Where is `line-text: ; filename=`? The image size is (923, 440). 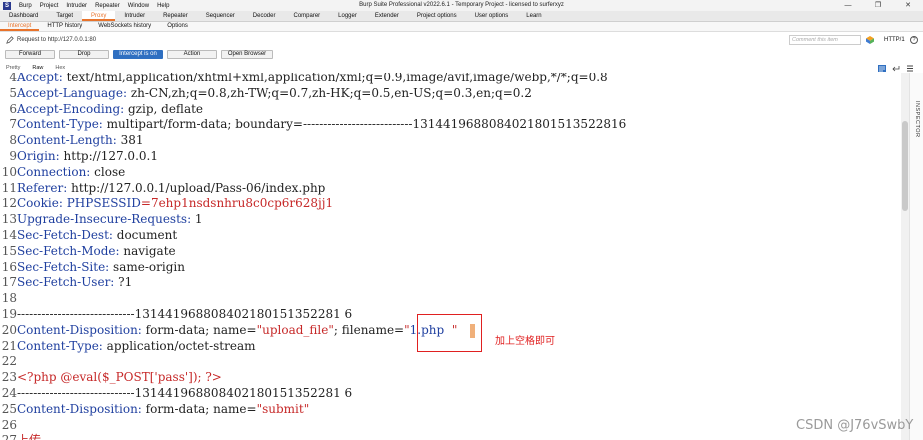 line-text: ; filename= is located at coordinates (369, 329).